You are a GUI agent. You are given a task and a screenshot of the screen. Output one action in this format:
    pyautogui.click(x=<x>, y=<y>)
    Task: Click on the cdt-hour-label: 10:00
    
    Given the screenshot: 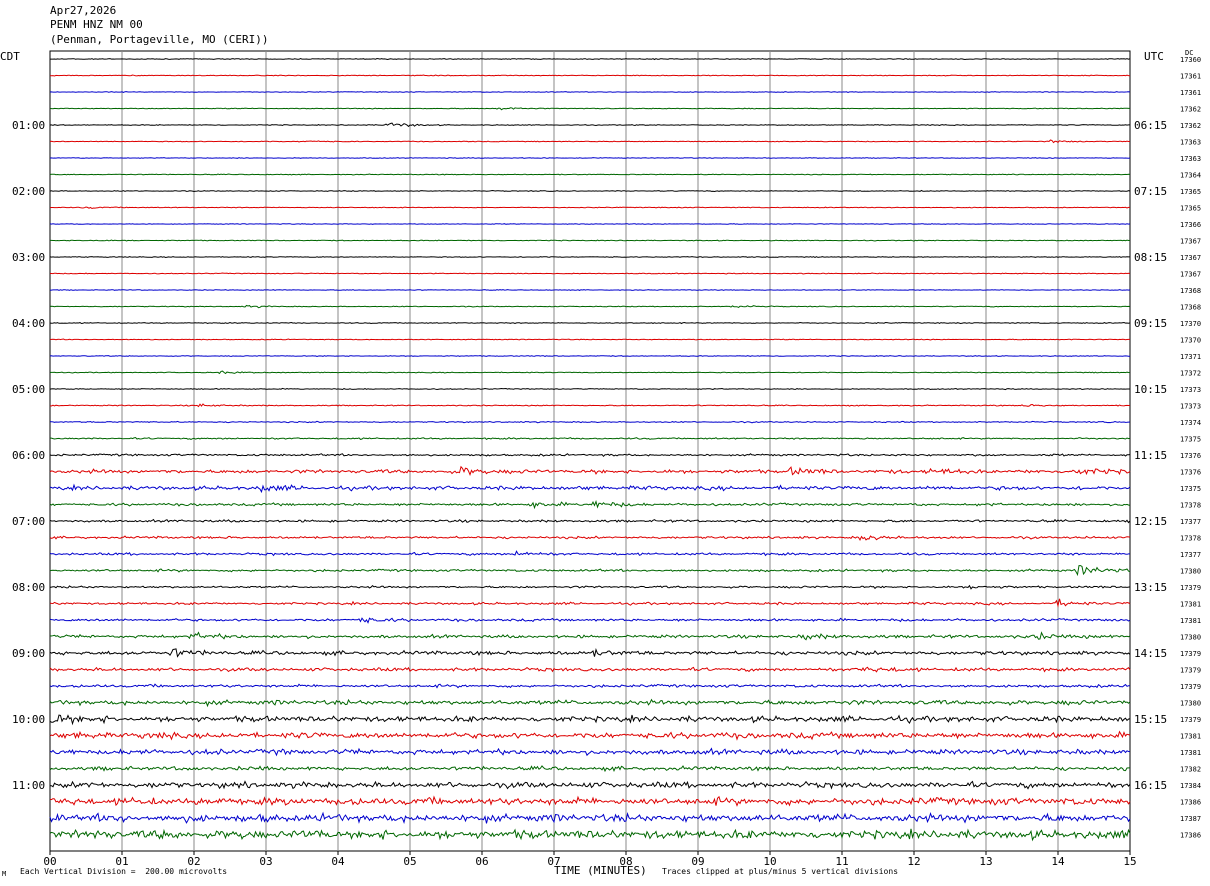 What is the action you would take?
    pyautogui.click(x=28, y=719)
    